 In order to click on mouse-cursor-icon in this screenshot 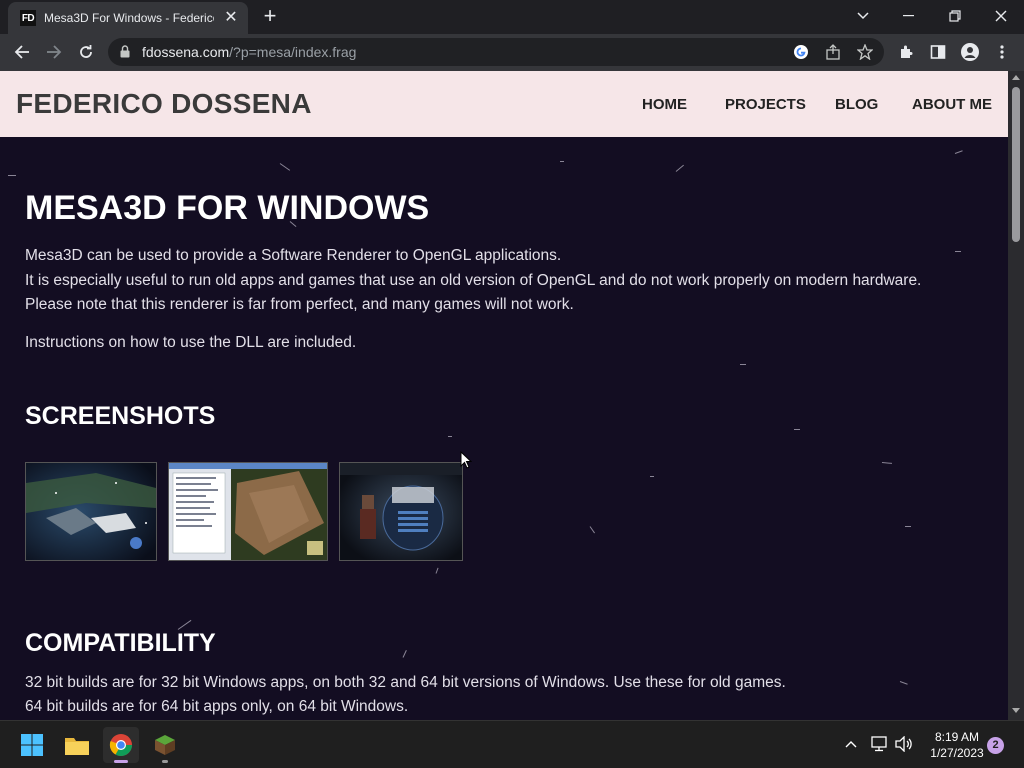, I will do `click(466, 462)`.